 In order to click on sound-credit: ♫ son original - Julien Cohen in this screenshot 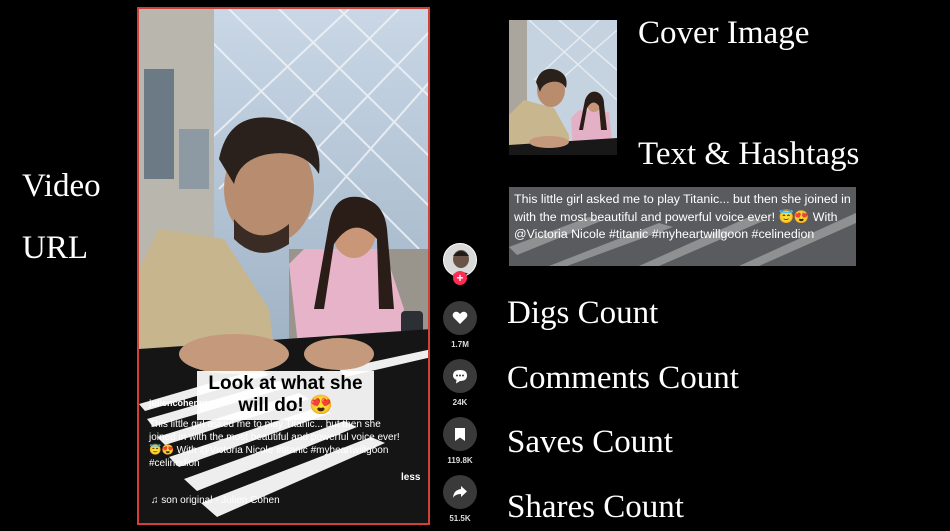, I will do `click(215, 500)`.